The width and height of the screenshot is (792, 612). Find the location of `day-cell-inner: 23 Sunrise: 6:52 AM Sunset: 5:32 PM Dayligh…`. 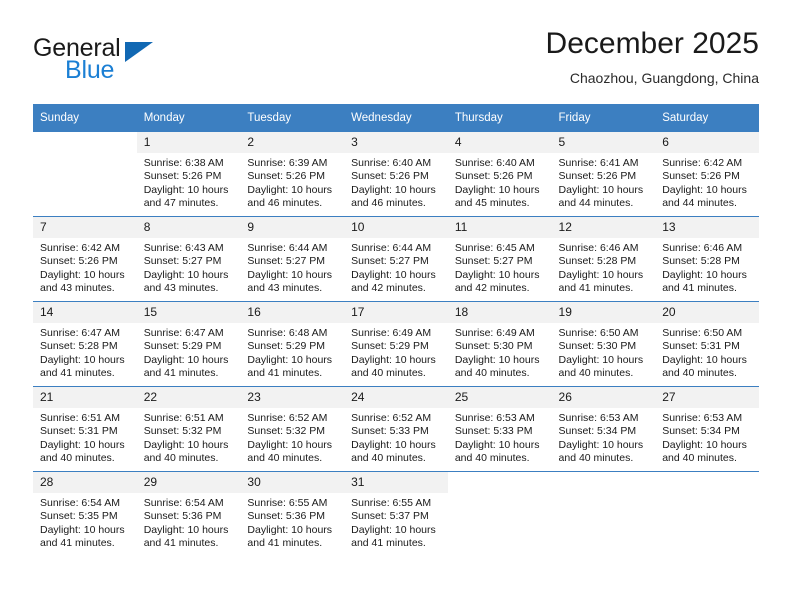

day-cell-inner: 23 Sunrise: 6:52 AM Sunset: 5:32 PM Dayligh… is located at coordinates (292, 429).